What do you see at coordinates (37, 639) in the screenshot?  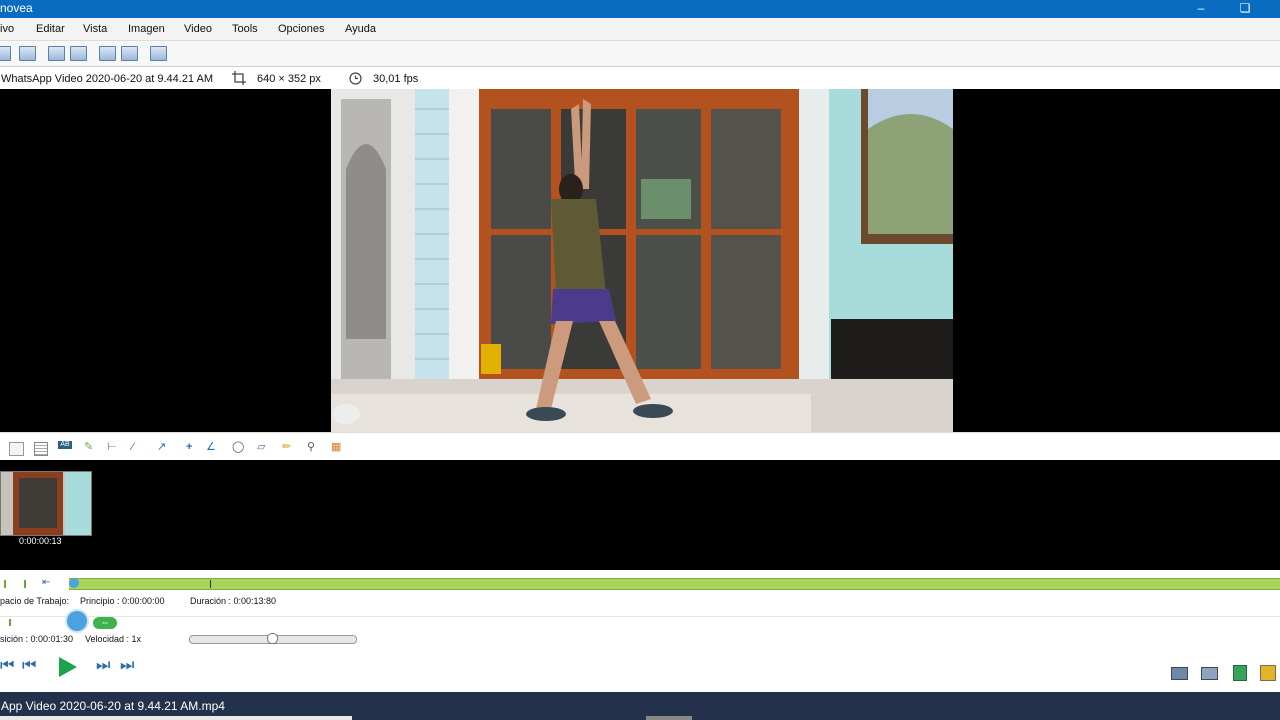 I see `position-label: sición : 0:00:01:30` at bounding box center [37, 639].